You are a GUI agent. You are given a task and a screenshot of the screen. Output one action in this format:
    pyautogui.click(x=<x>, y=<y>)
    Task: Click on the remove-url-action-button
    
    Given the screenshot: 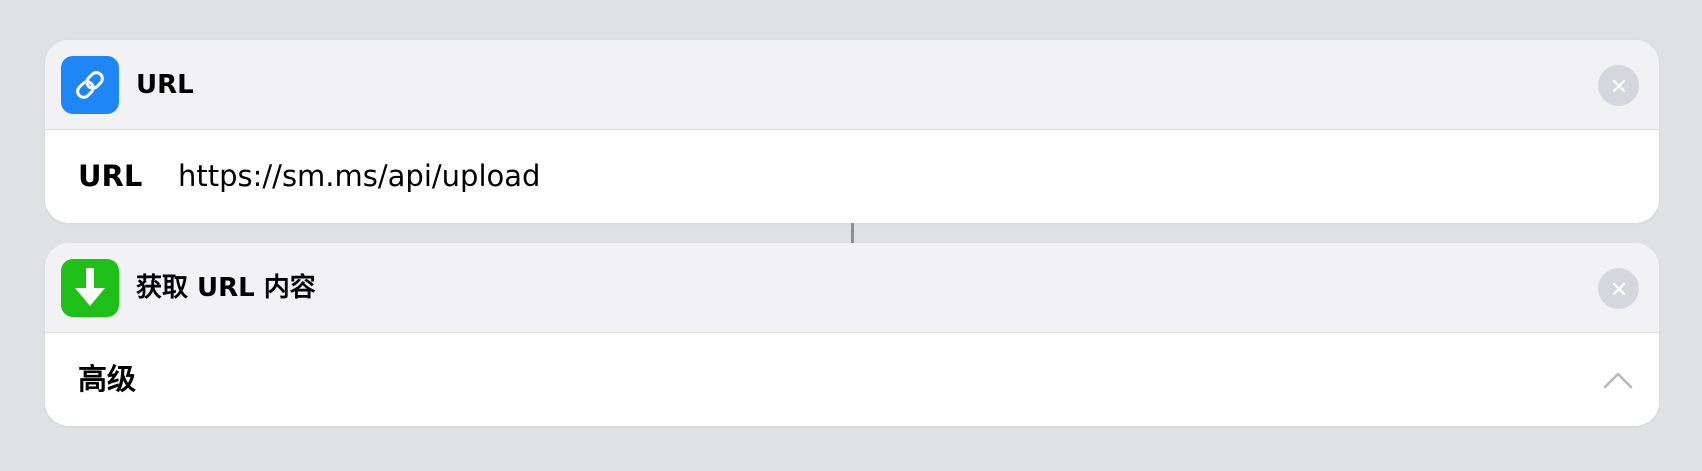 What is the action you would take?
    pyautogui.click(x=1618, y=85)
    